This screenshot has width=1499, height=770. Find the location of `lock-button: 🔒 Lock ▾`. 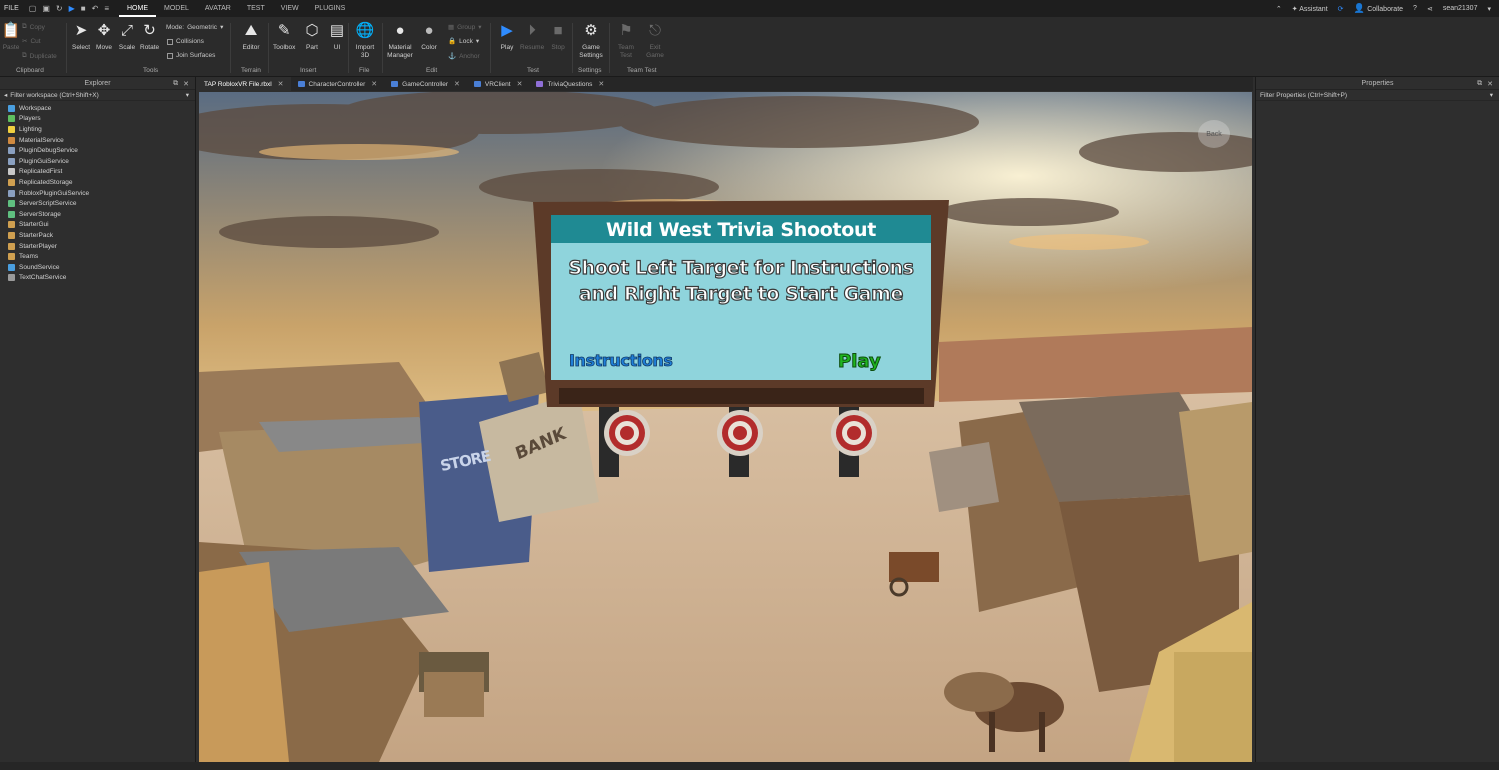

lock-button: 🔒 Lock ▾ is located at coordinates (463, 41).